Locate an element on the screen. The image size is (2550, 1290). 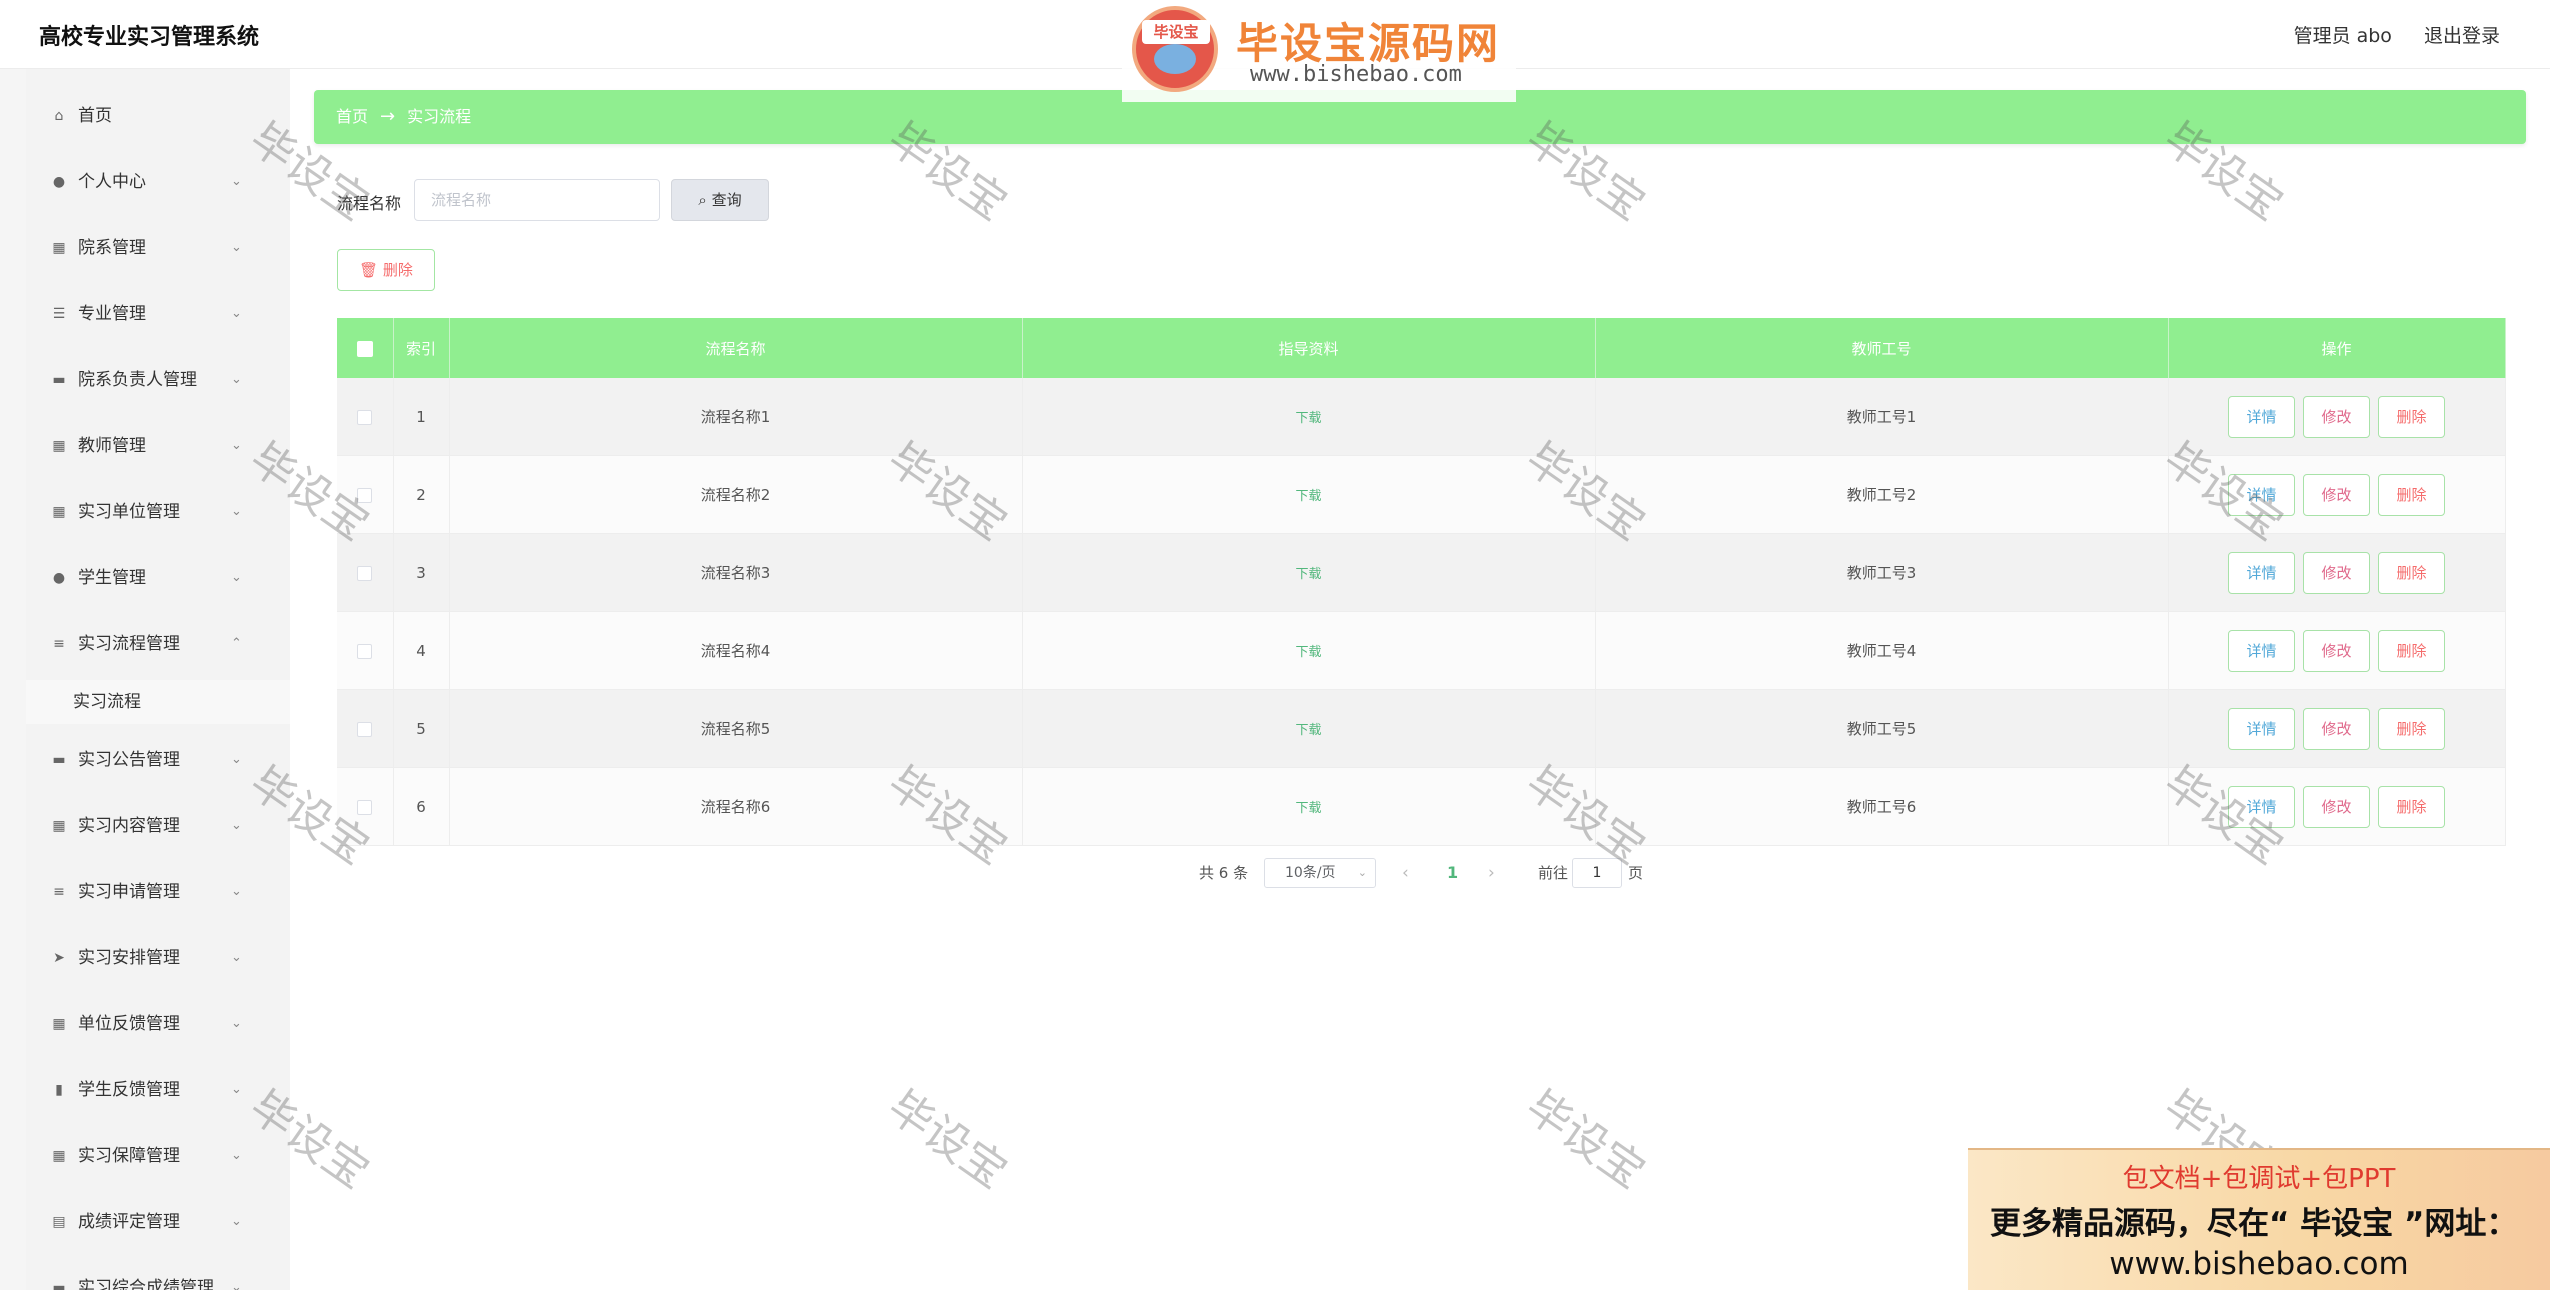
sidebar-item-guarantee: ▦ 实习保障管理 ⌄ is located at coordinates (158, 1156).